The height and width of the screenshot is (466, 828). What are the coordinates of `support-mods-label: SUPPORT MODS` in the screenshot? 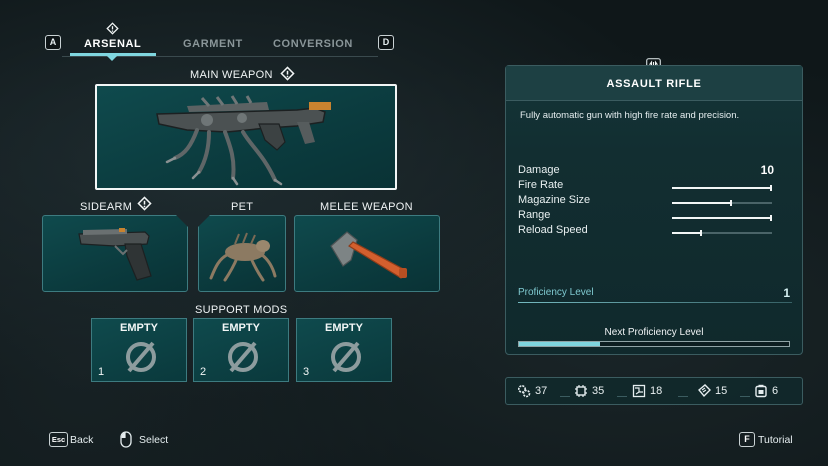 It's located at (241, 310).